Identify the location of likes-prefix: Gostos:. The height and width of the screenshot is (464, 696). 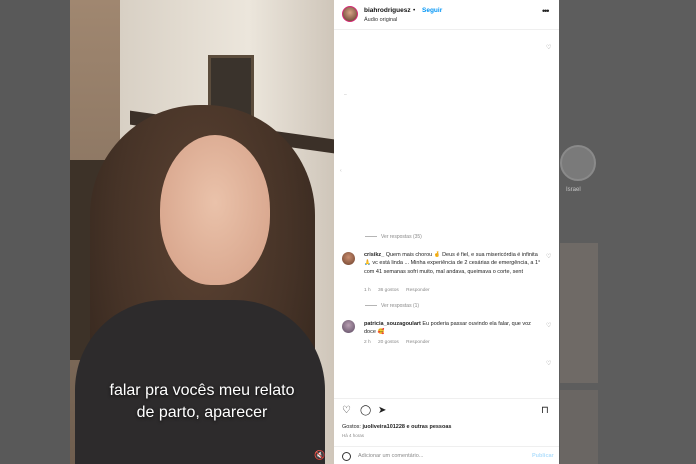
(351, 427).